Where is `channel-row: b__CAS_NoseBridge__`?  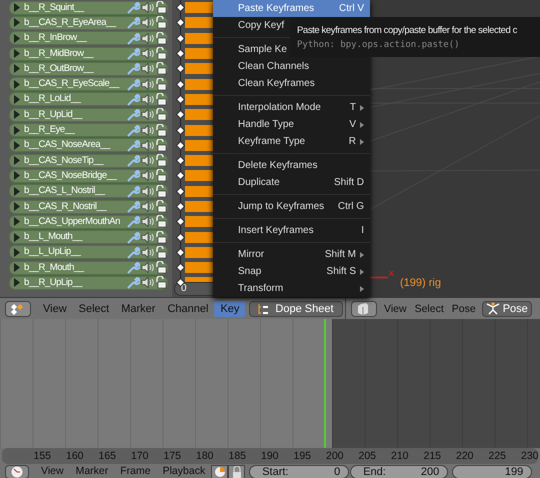
channel-row: b__CAS_NoseBridge__ is located at coordinates (88, 175).